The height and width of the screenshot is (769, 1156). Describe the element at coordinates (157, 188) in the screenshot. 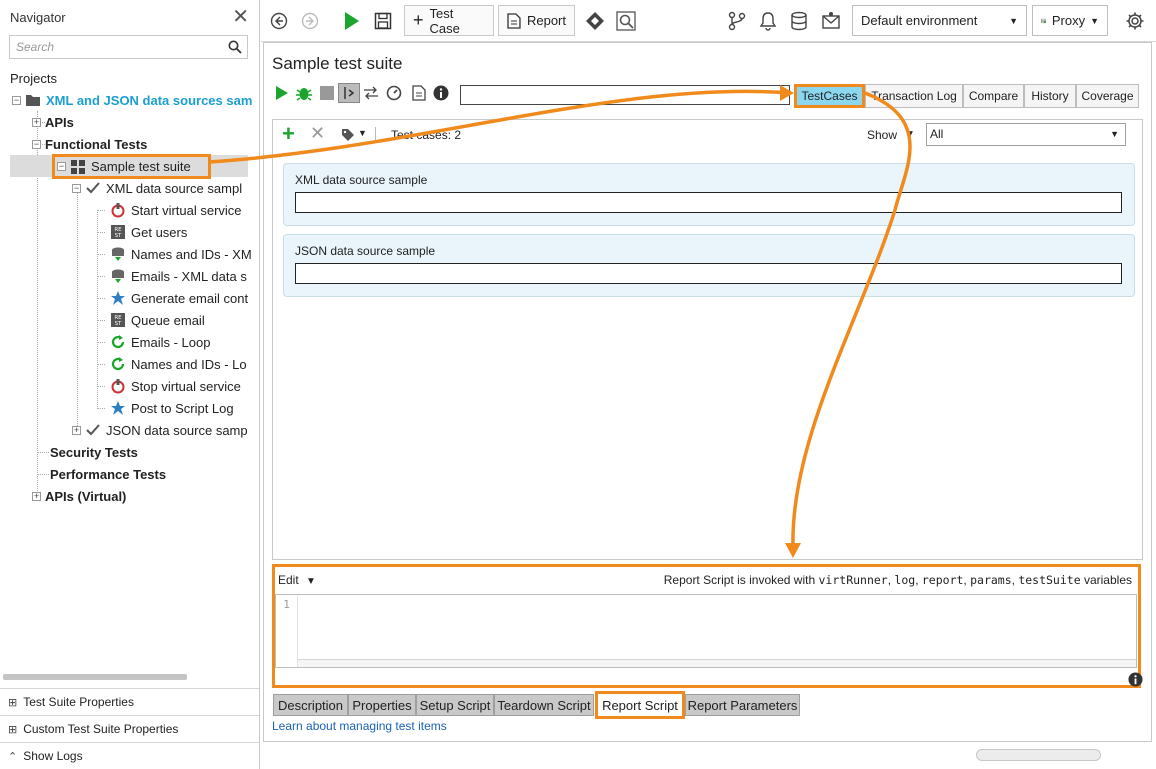

I see `tree-node-case-xml: − XML data source sampl` at that location.